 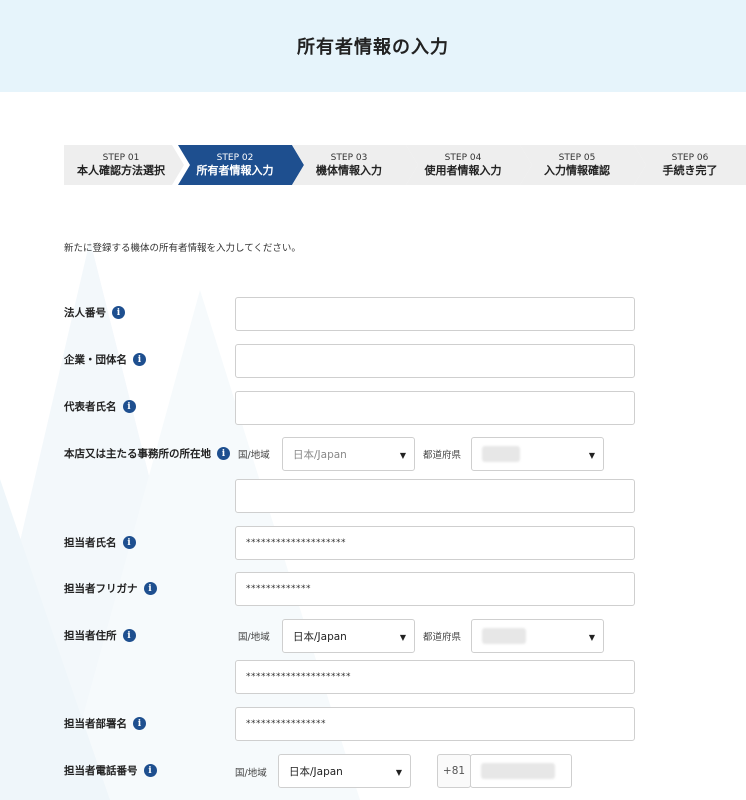 What do you see at coordinates (95, 360) in the screenshot?
I see `company-name-label-text: 企業・団体名` at bounding box center [95, 360].